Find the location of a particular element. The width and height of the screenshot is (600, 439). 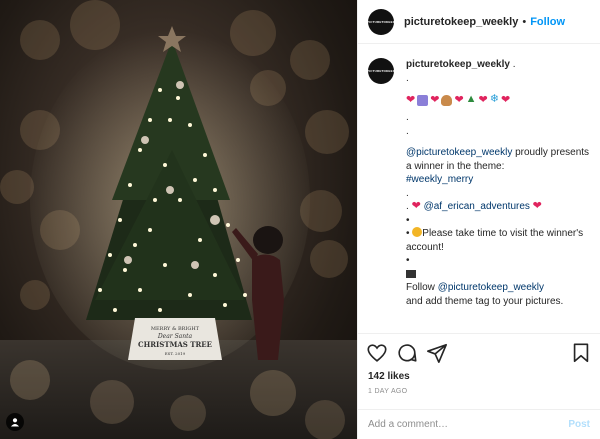

smiley-emoji-icon is located at coordinates (417, 232).